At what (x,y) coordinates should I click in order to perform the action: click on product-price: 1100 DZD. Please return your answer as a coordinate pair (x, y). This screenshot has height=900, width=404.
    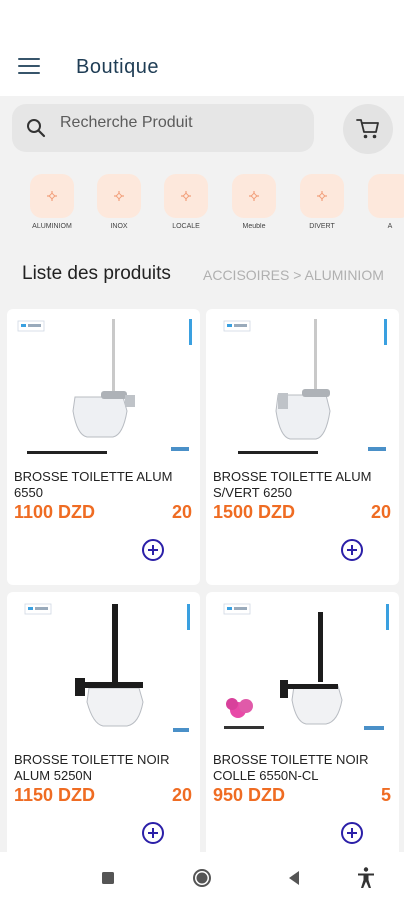
    Looking at the image, I should click on (55, 512).